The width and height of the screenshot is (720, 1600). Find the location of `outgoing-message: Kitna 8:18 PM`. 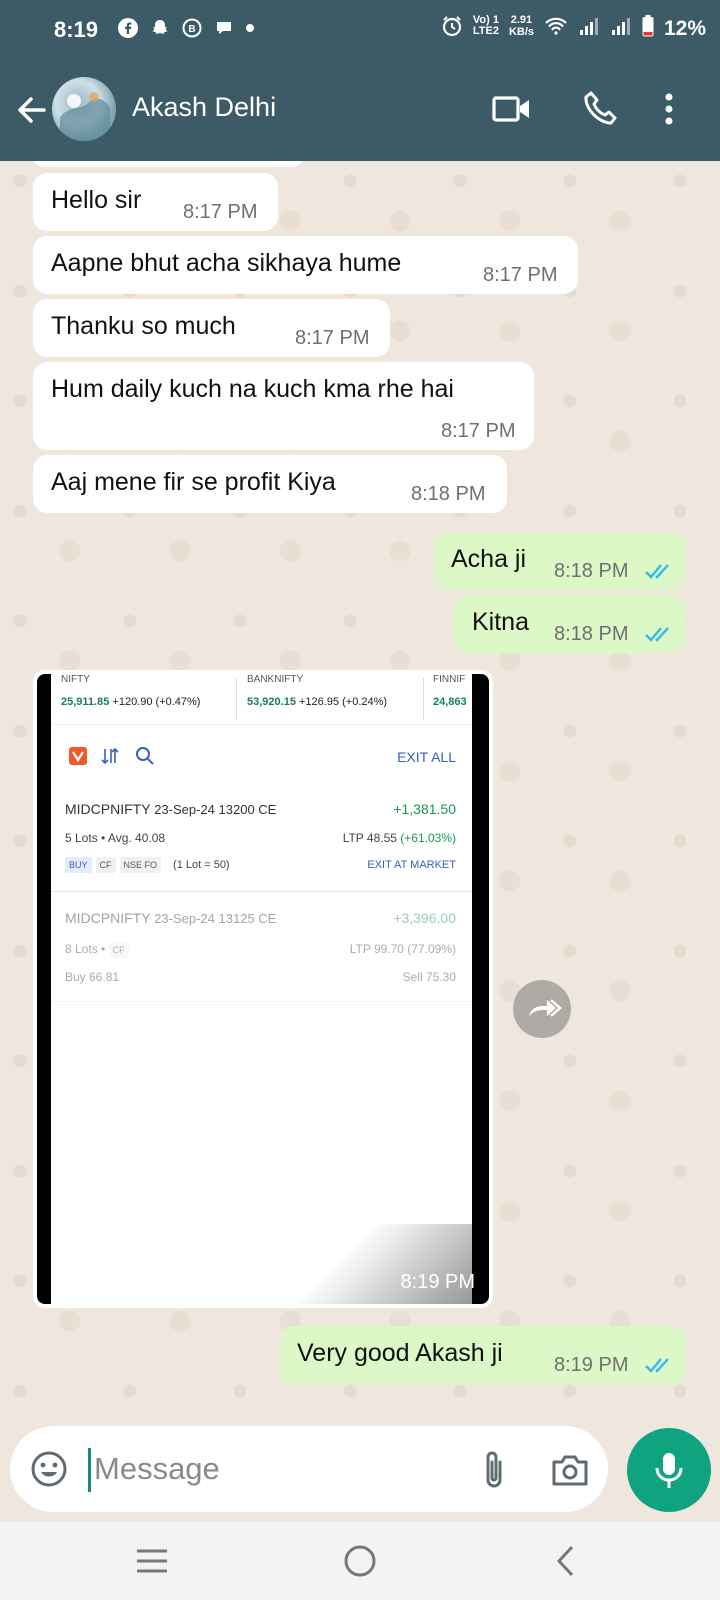

outgoing-message: Kitna 8:18 PM is located at coordinates (570, 624).